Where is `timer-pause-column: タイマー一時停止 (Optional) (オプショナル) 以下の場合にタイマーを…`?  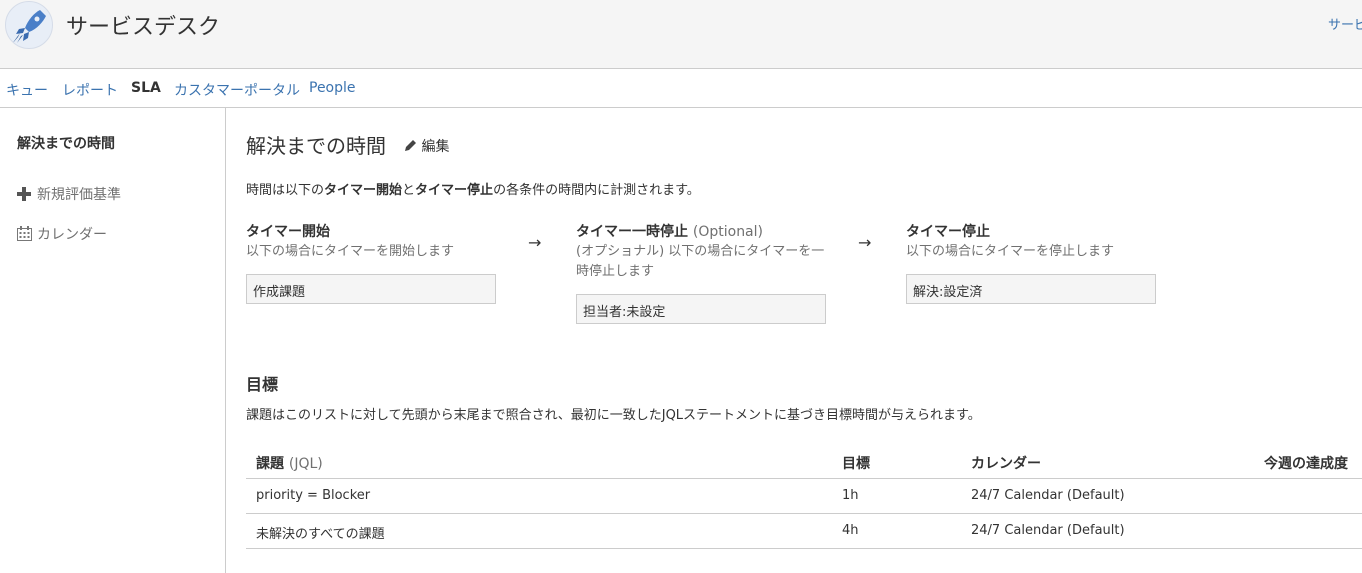
timer-pause-column: タイマー一時停止 (Optional) (オプショナル) 以下の場合にタイマーを… is located at coordinates (701, 272).